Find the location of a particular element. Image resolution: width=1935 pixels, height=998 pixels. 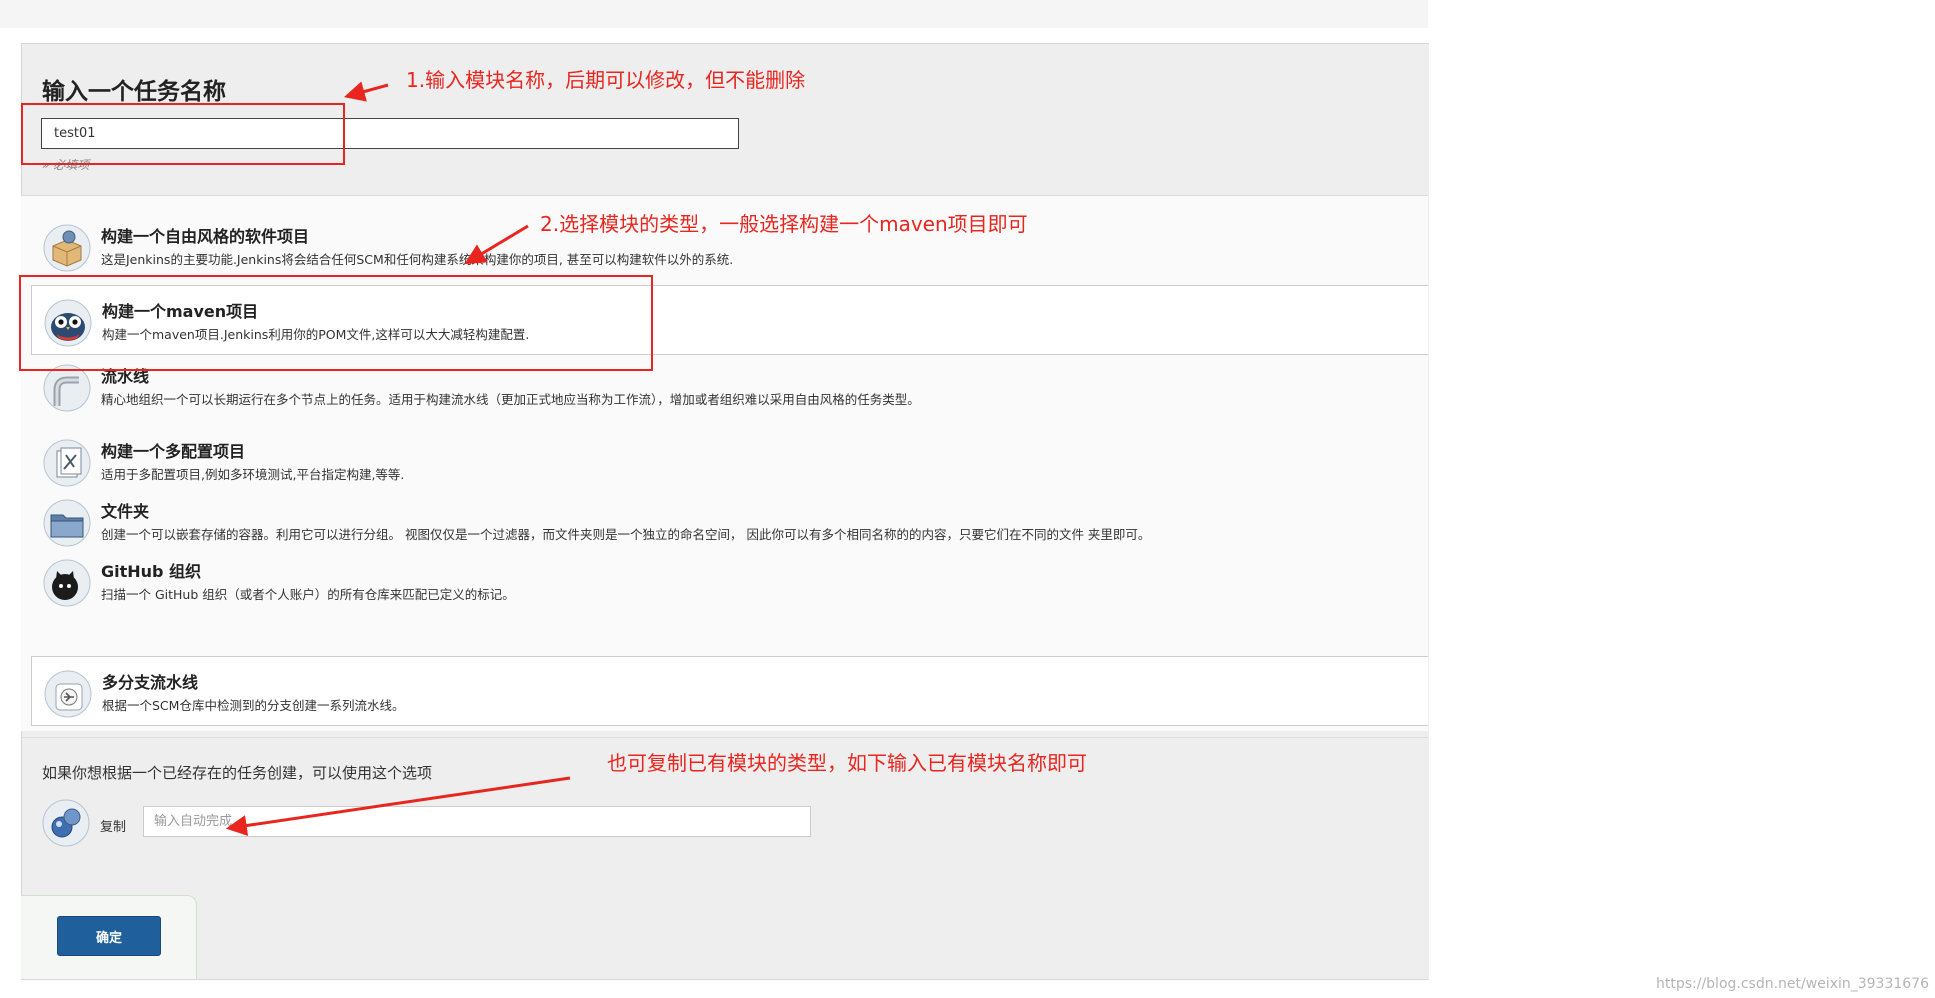

type-description: 适用于多配置项目,例如多环境测试,平台指定构建,等等. is located at coordinates (253, 474).